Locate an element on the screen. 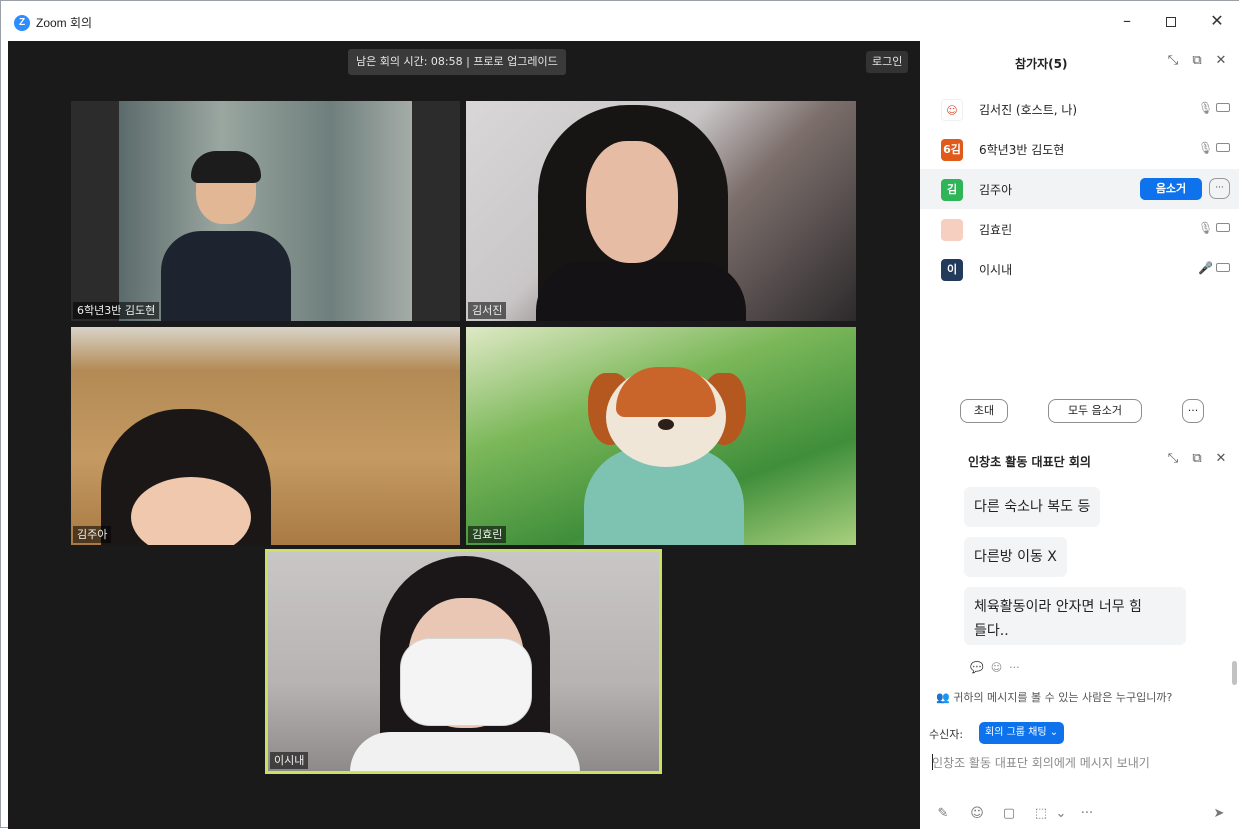  active-speaker-tile: 이시내 is located at coordinates (463, 661).